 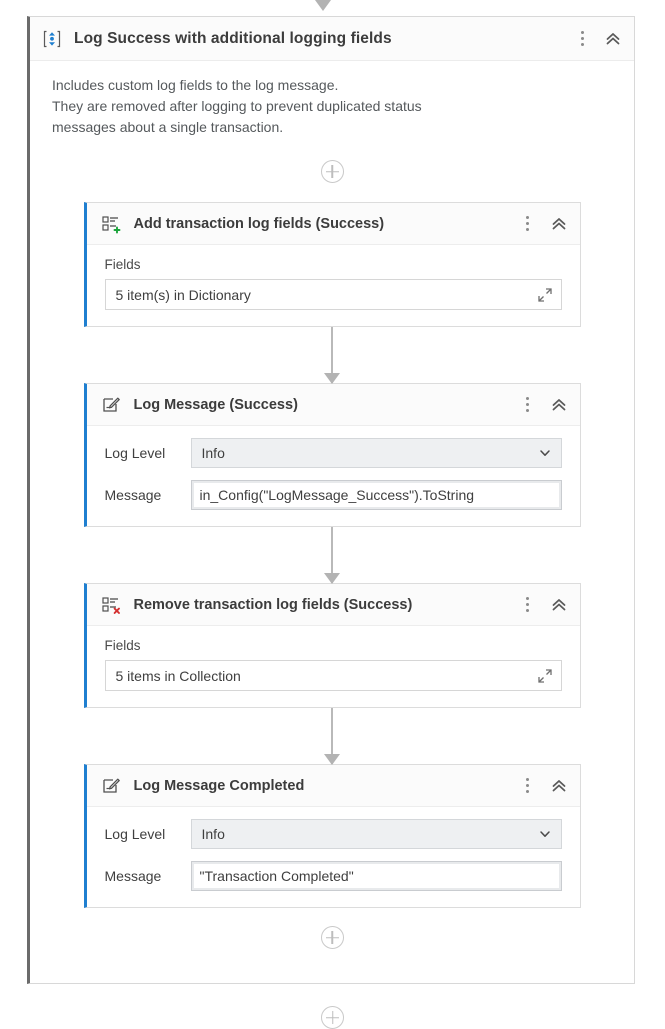 I want to click on card-title: Log Message Completed, so click(x=219, y=785).